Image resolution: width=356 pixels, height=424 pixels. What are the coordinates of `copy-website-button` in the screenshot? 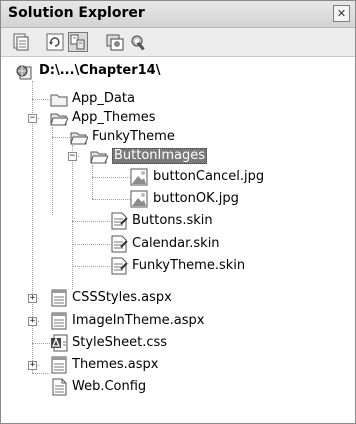 It's located at (115, 42).